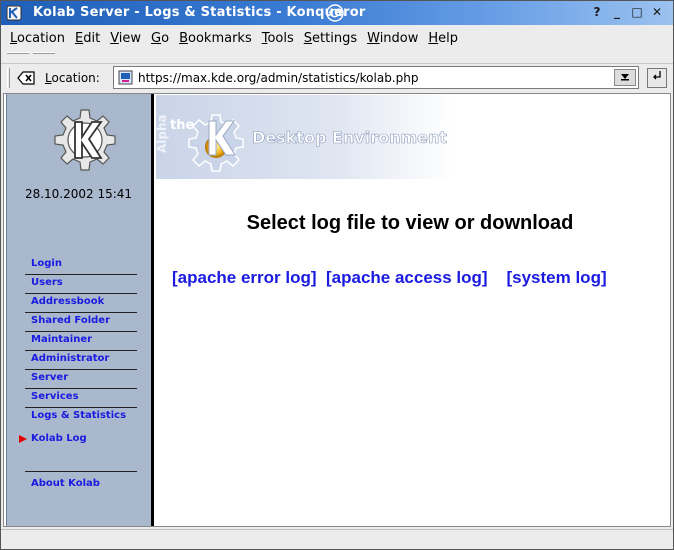 This screenshot has height=550, width=674. I want to click on menu-bookmarks-accel: B, so click(184, 38).